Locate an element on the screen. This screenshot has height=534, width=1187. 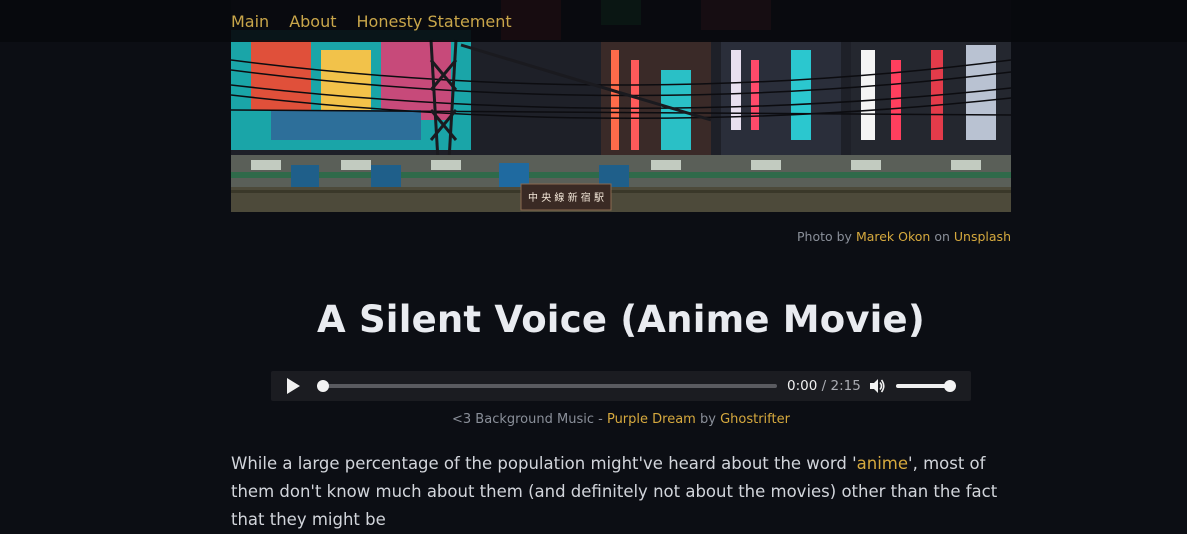
duration: 2:15 is located at coordinates (845, 386).